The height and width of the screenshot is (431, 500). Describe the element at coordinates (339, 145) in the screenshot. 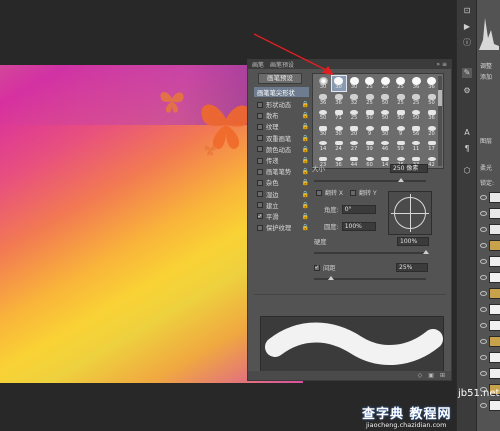

I see `brush-tip: 24` at that location.